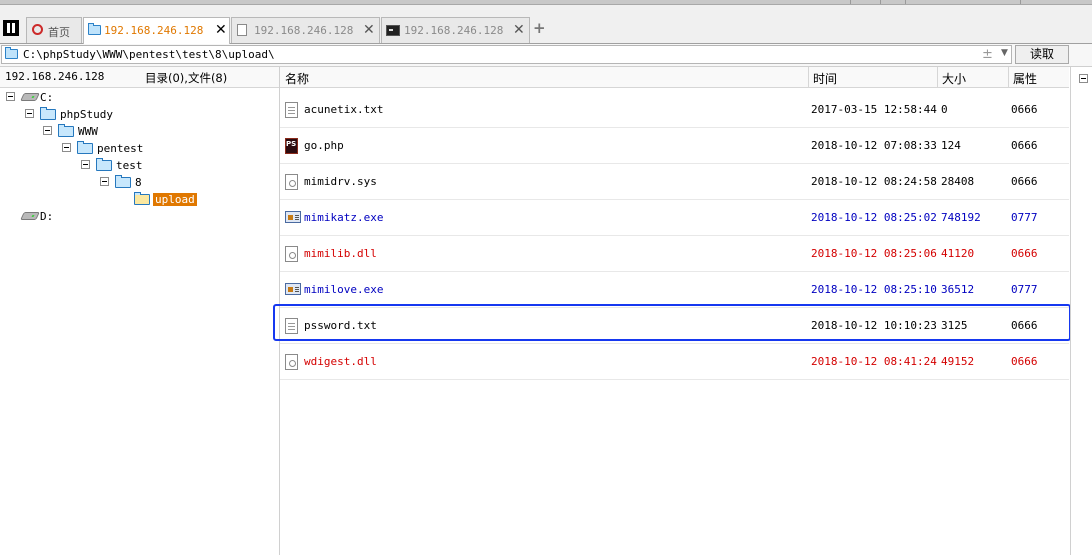 The width and height of the screenshot is (1092, 555). What do you see at coordinates (135, 182) in the screenshot?
I see `tree-node-8: 8` at bounding box center [135, 182].